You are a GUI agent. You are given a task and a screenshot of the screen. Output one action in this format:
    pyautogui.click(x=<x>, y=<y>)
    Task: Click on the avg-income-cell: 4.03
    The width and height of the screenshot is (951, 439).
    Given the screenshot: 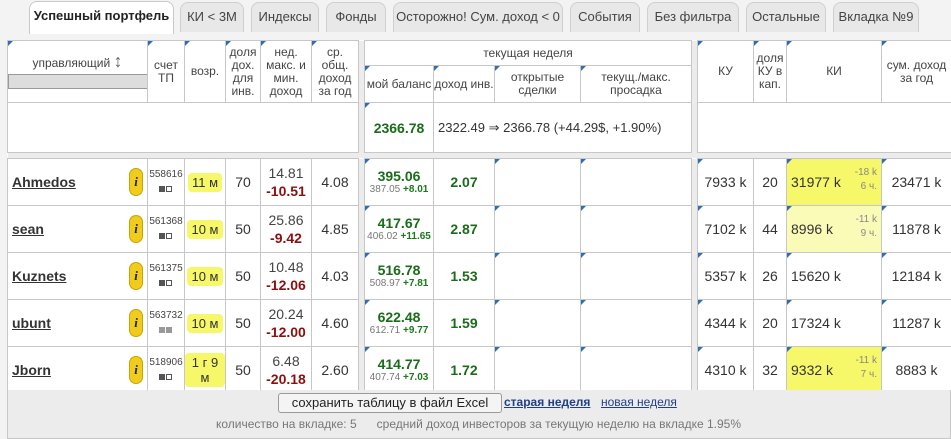 What is the action you would take?
    pyautogui.click(x=335, y=276)
    